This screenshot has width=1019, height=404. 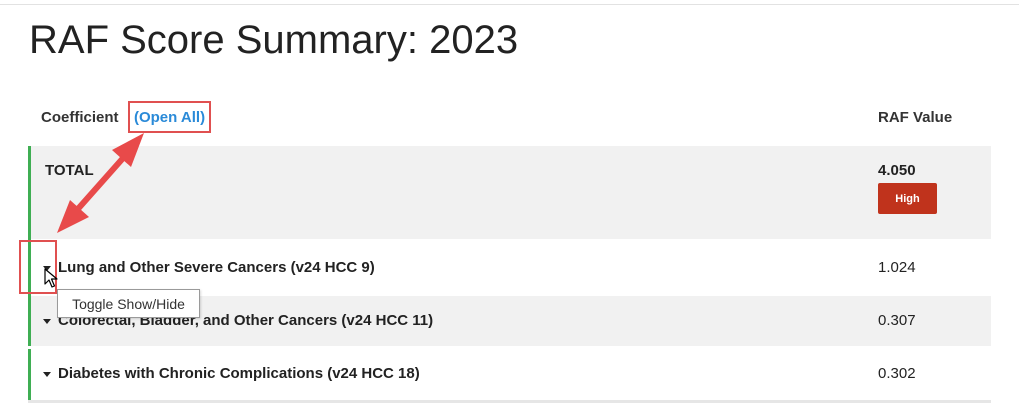 I want to click on total-value: 4.050, so click(x=897, y=170).